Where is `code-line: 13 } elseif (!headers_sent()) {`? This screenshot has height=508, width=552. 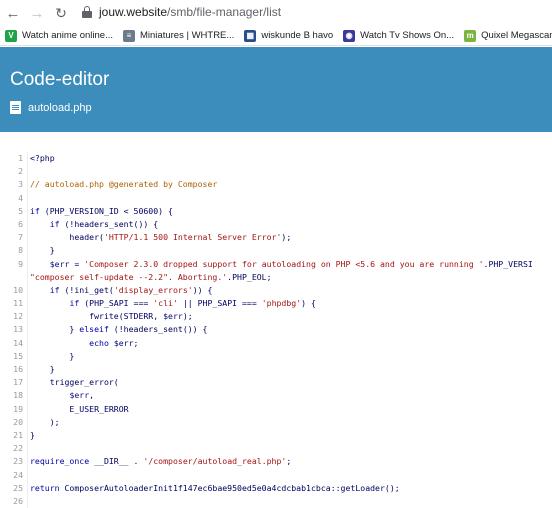 code-line: 13 } elseif (!headers_sent()) { is located at coordinates (281, 330).